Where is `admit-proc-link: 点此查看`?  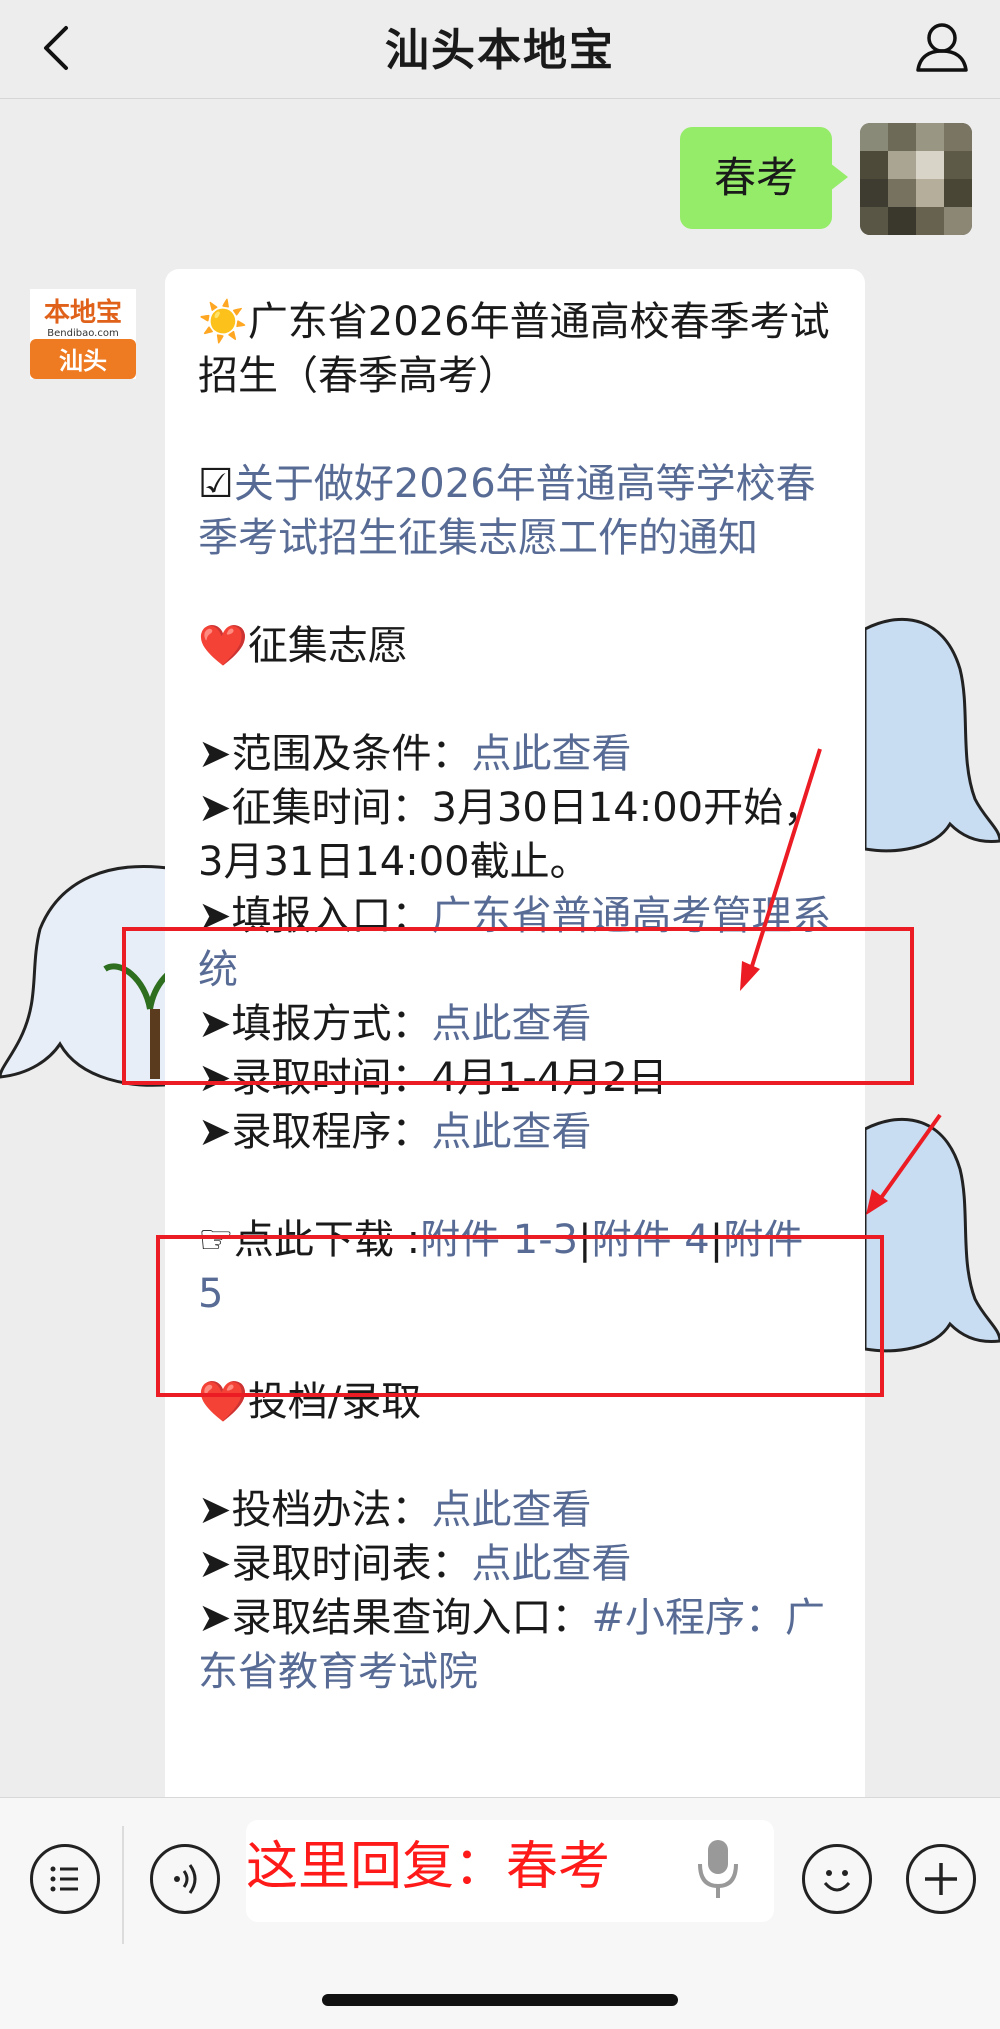 admit-proc-link: 点此查看 is located at coordinates (512, 1132).